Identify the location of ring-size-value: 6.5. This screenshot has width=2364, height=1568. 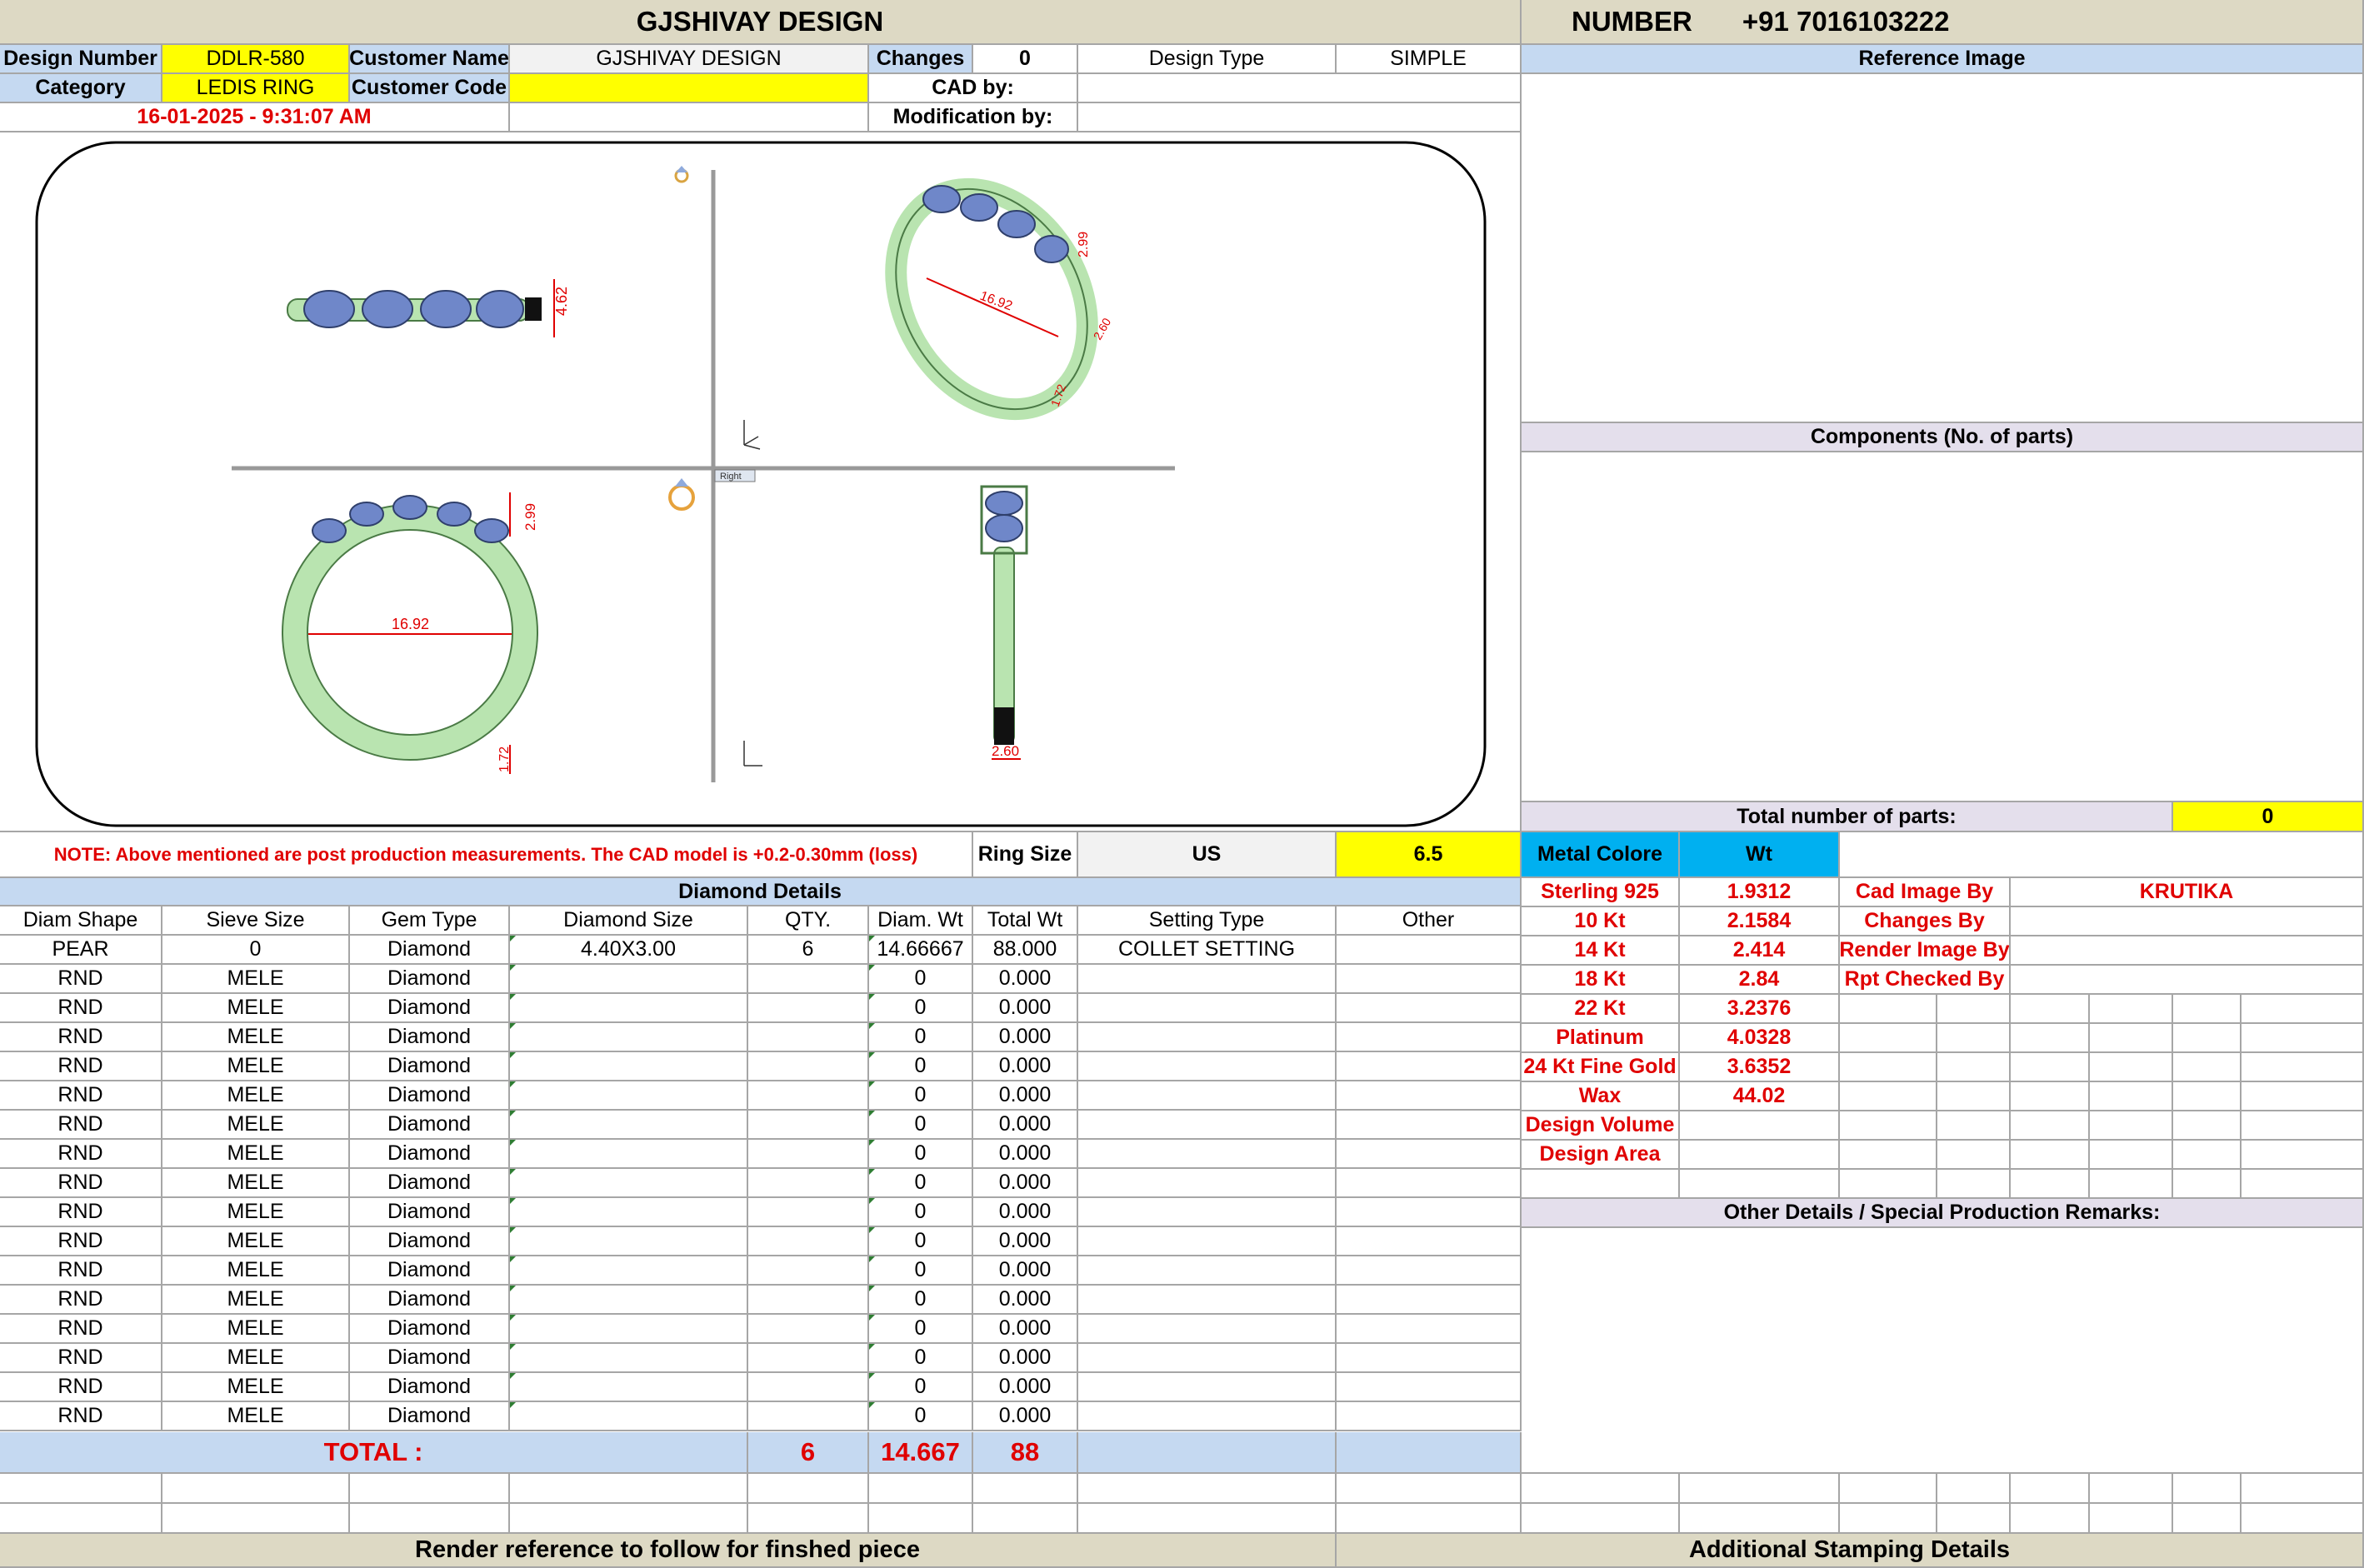
(1429, 855).